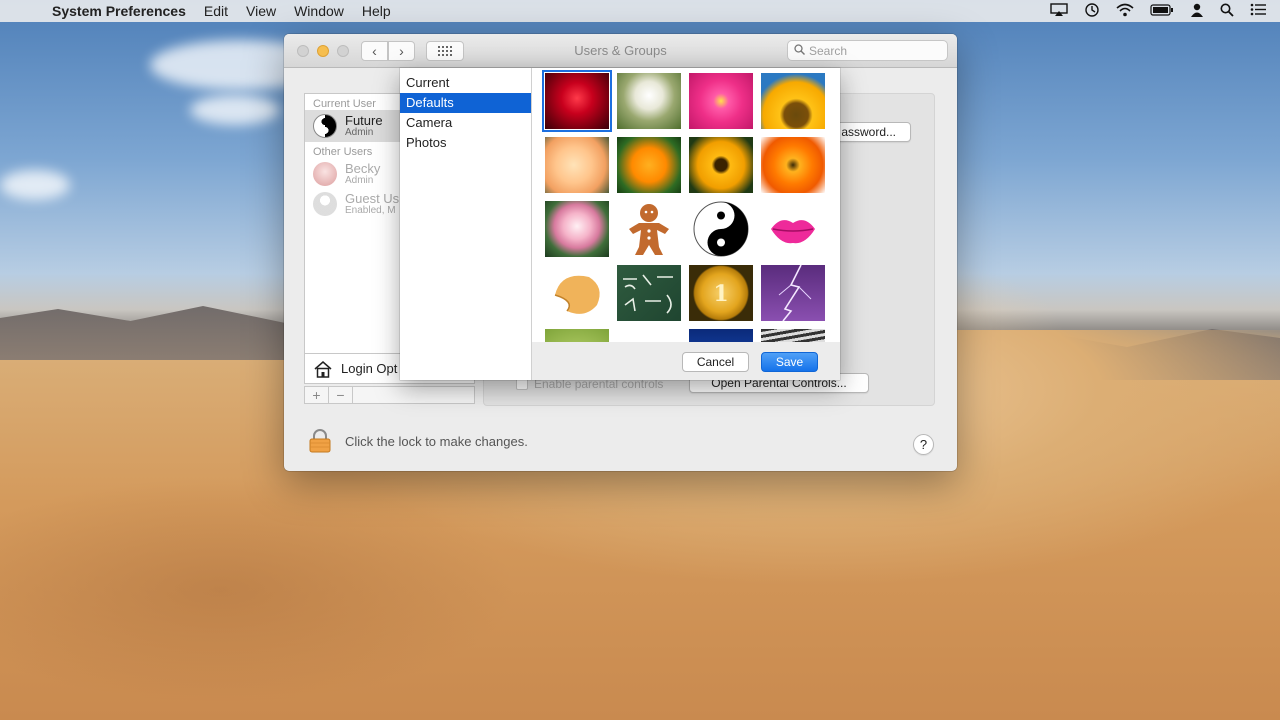  What do you see at coordinates (341, 395) in the screenshot?
I see `remove-user-button: −` at bounding box center [341, 395].